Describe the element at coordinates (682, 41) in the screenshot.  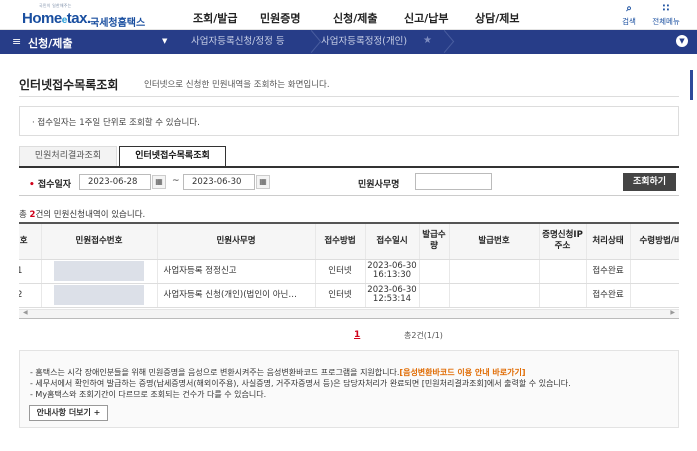
I see `chevron-down-icon: ▼` at that location.